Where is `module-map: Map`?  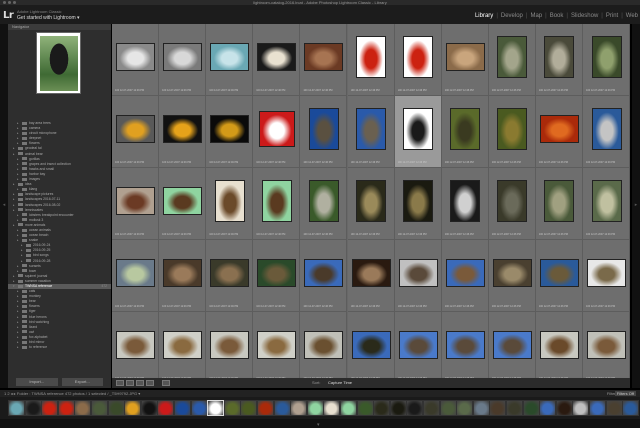 module-map: Map is located at coordinates (536, 16).